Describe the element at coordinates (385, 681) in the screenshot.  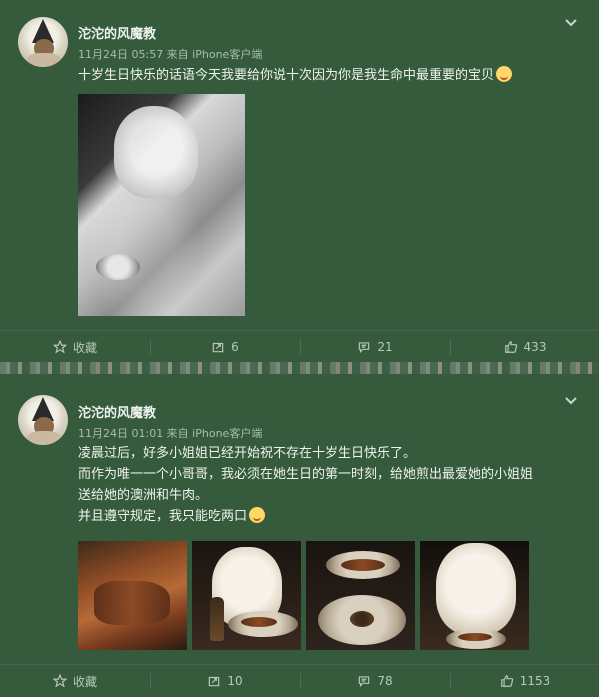
I see `comment-count: 78` at that location.